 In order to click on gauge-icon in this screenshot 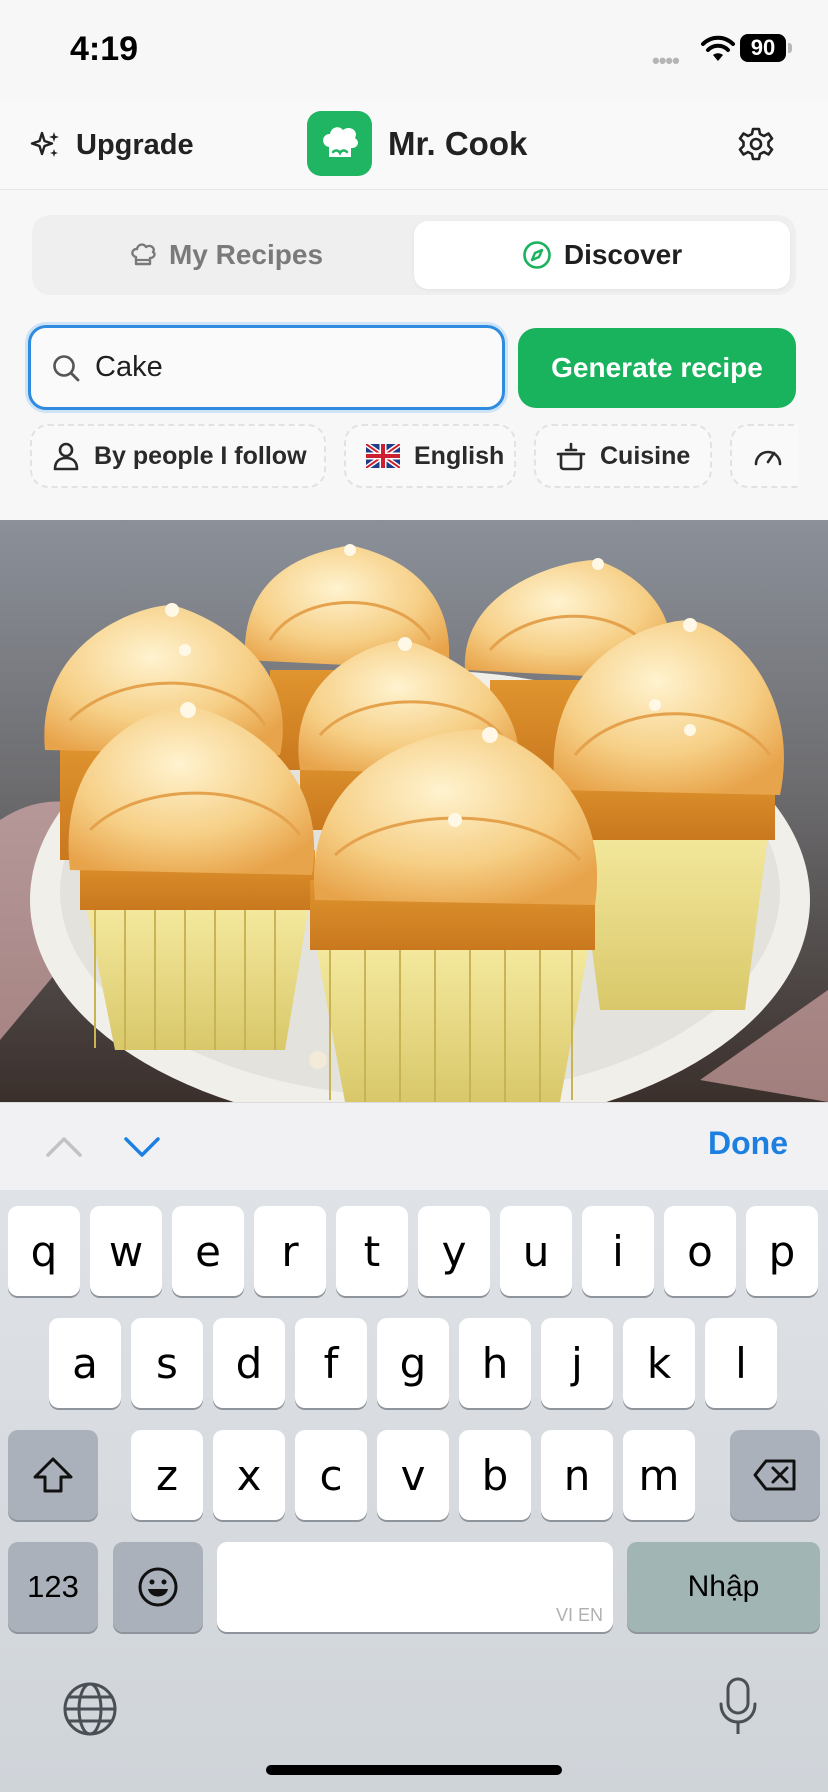, I will do `click(768, 458)`.